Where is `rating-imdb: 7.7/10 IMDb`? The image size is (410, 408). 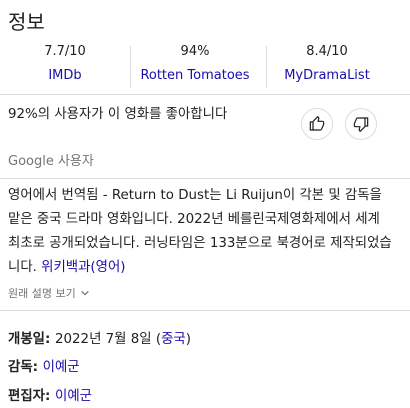 rating-imdb: 7.7/10 IMDb is located at coordinates (65, 64).